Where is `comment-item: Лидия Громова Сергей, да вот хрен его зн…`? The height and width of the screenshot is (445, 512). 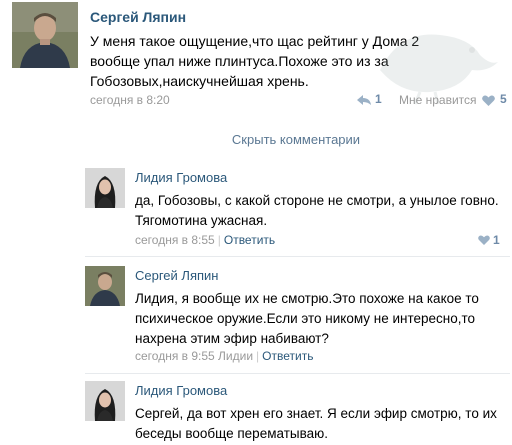
comment-item: Лидия Громова Сергей, да вот хрен его зн… is located at coordinates (298, 413).